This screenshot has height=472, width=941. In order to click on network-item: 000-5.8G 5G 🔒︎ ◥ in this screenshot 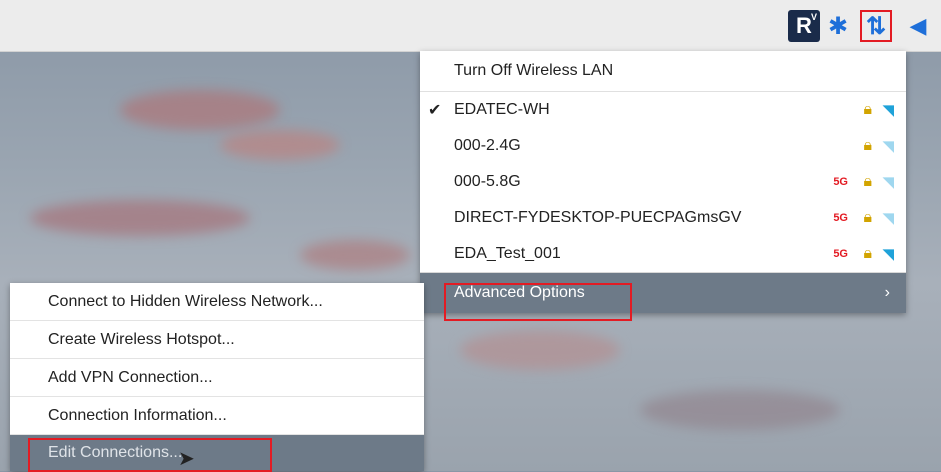, I will do `click(663, 182)`.